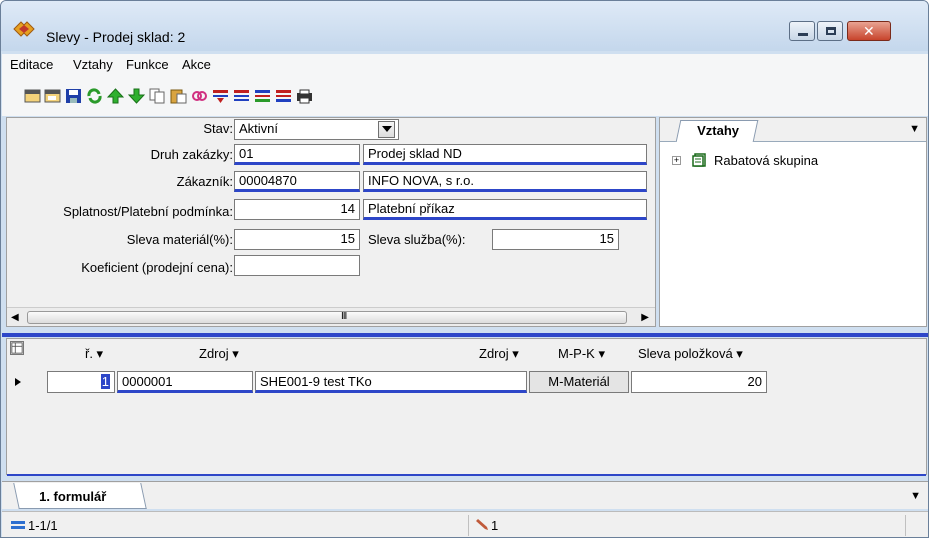  I want to click on menu-editace: Editace, so click(31, 64).